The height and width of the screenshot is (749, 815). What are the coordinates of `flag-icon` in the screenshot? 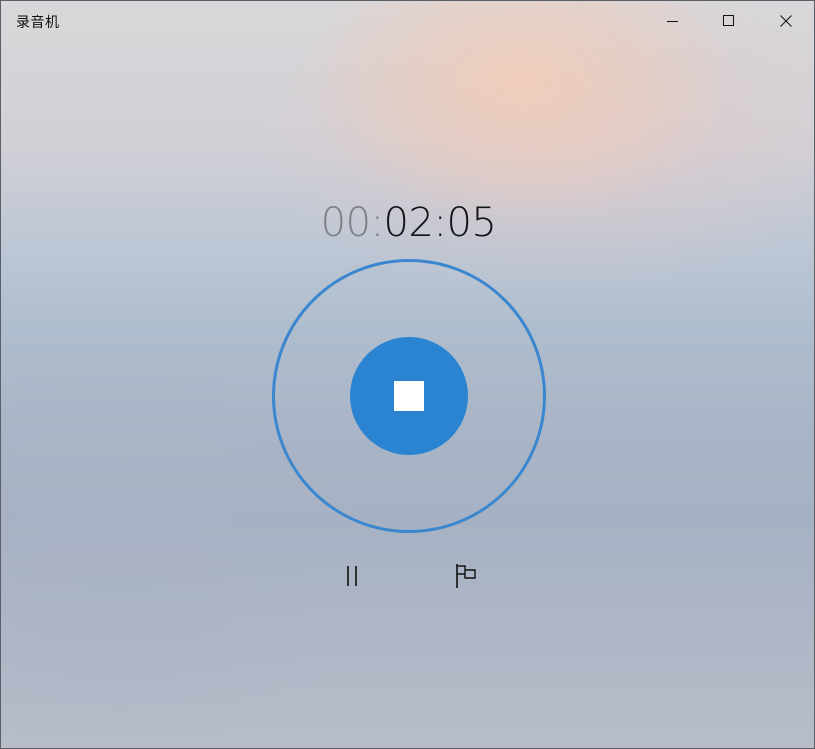 It's located at (466, 576).